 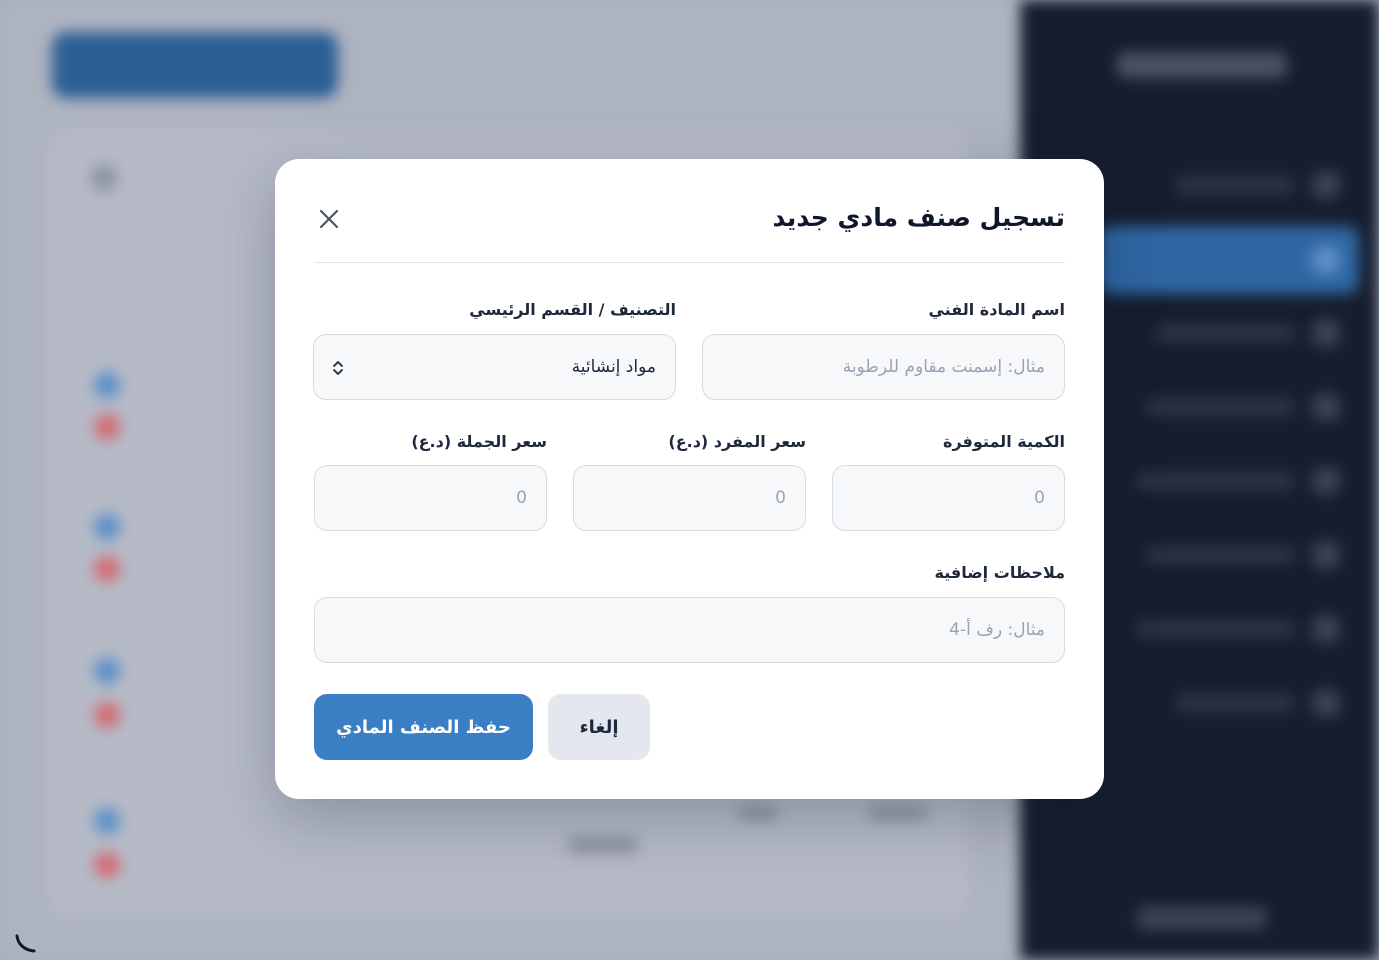 I want to click on chevron-up-down-icon, so click(x=338, y=368).